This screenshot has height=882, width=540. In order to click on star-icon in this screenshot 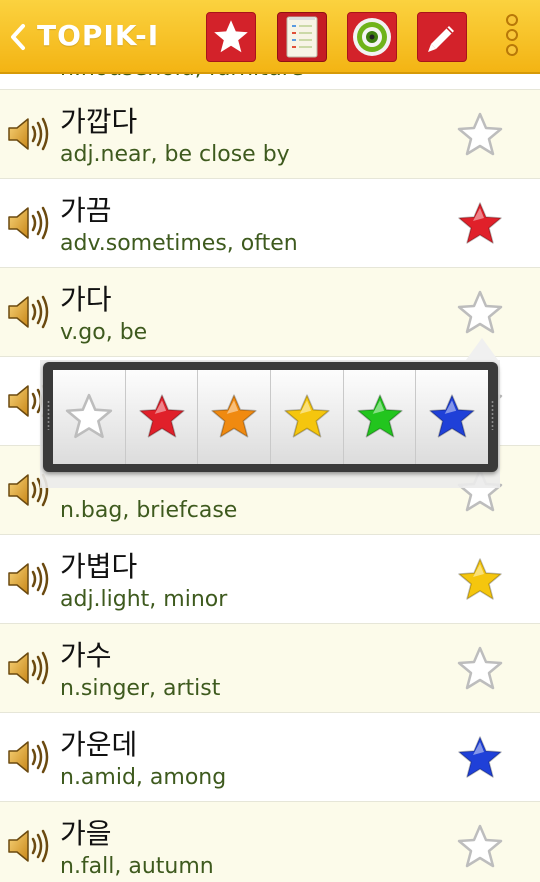, I will do `click(231, 36)`.